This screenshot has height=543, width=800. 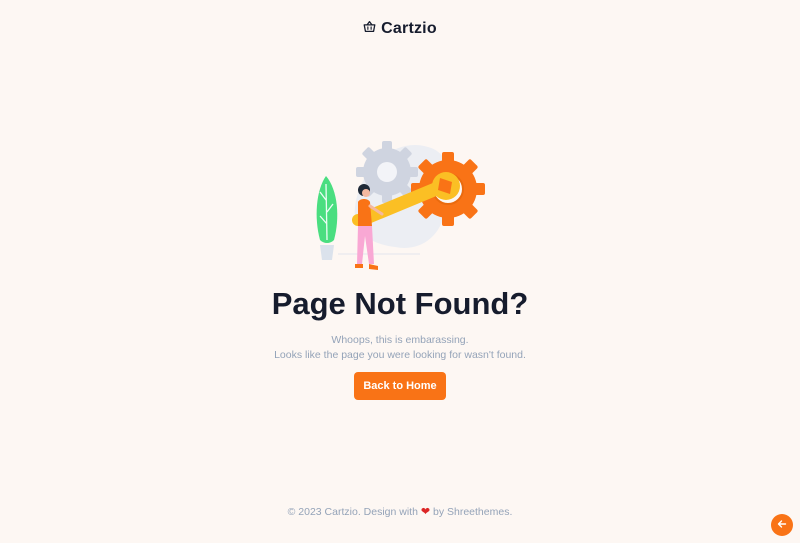 I want to click on plant-icon, so click(x=327, y=218).